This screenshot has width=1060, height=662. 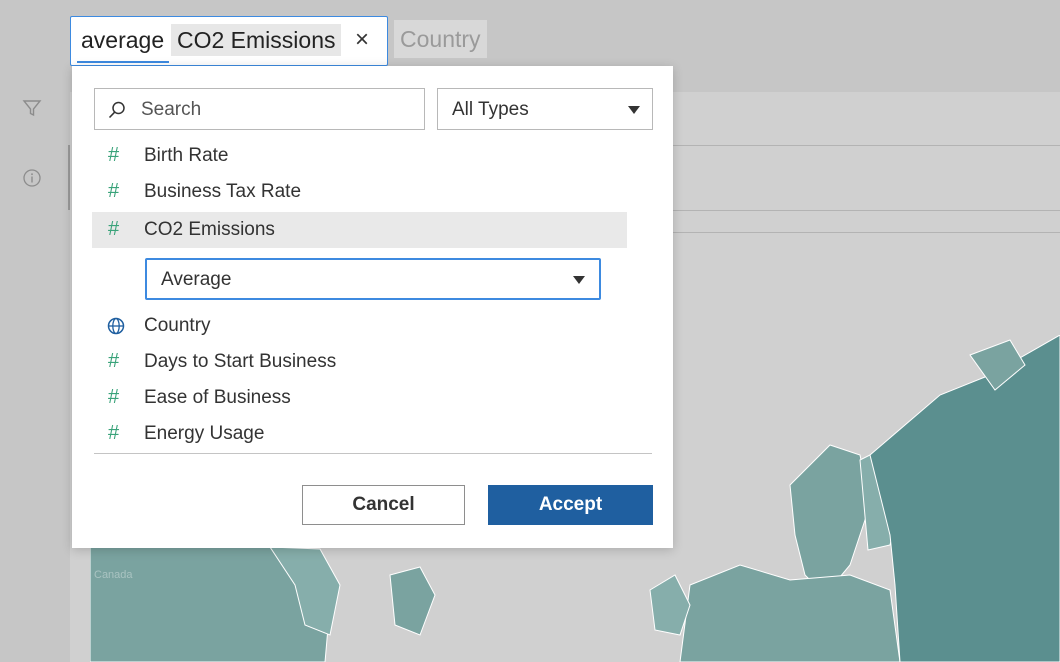 What do you see at coordinates (276, 110) in the screenshot?
I see `search-input` at bounding box center [276, 110].